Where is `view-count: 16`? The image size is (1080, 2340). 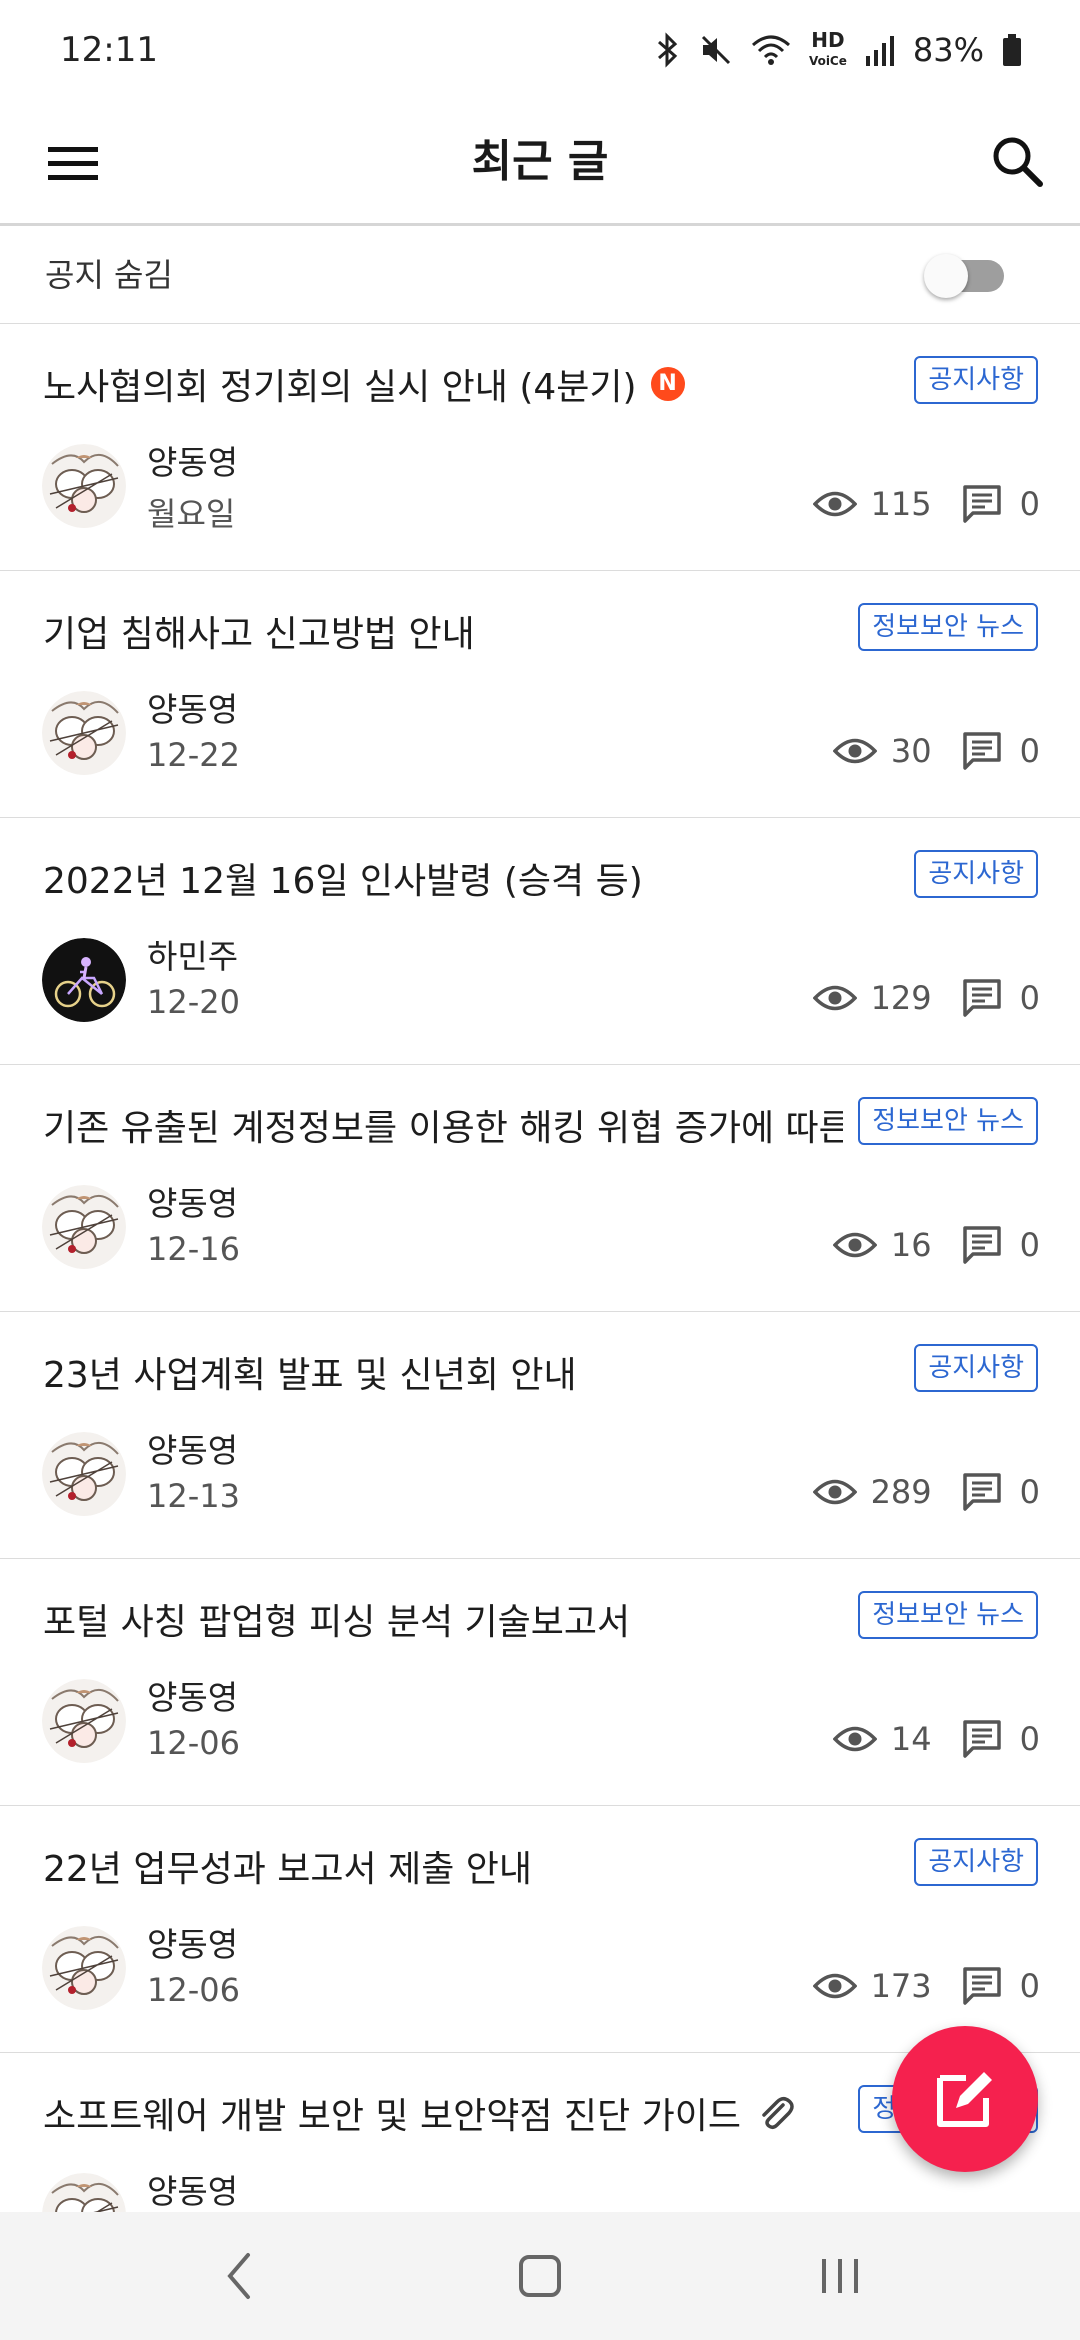
view-count: 16 is located at coordinates (911, 1245).